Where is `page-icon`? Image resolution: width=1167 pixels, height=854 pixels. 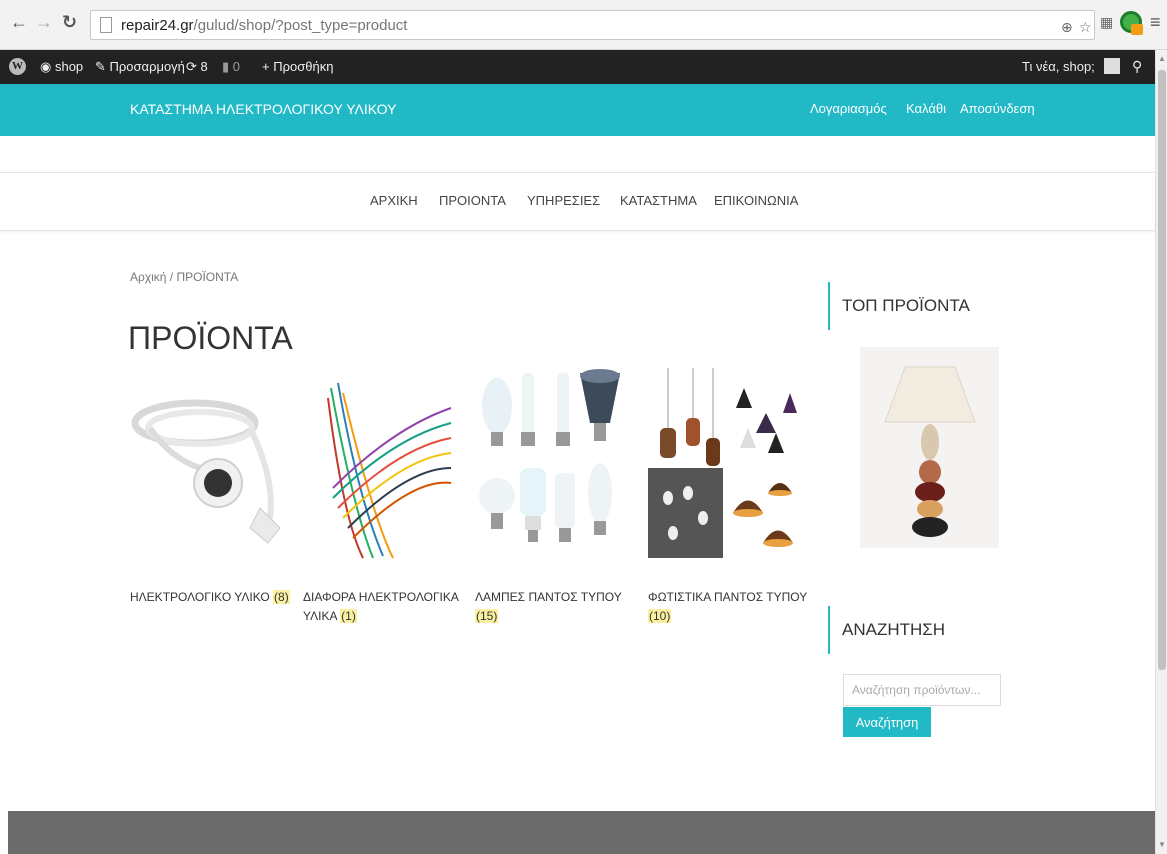
page-icon is located at coordinates (106, 25).